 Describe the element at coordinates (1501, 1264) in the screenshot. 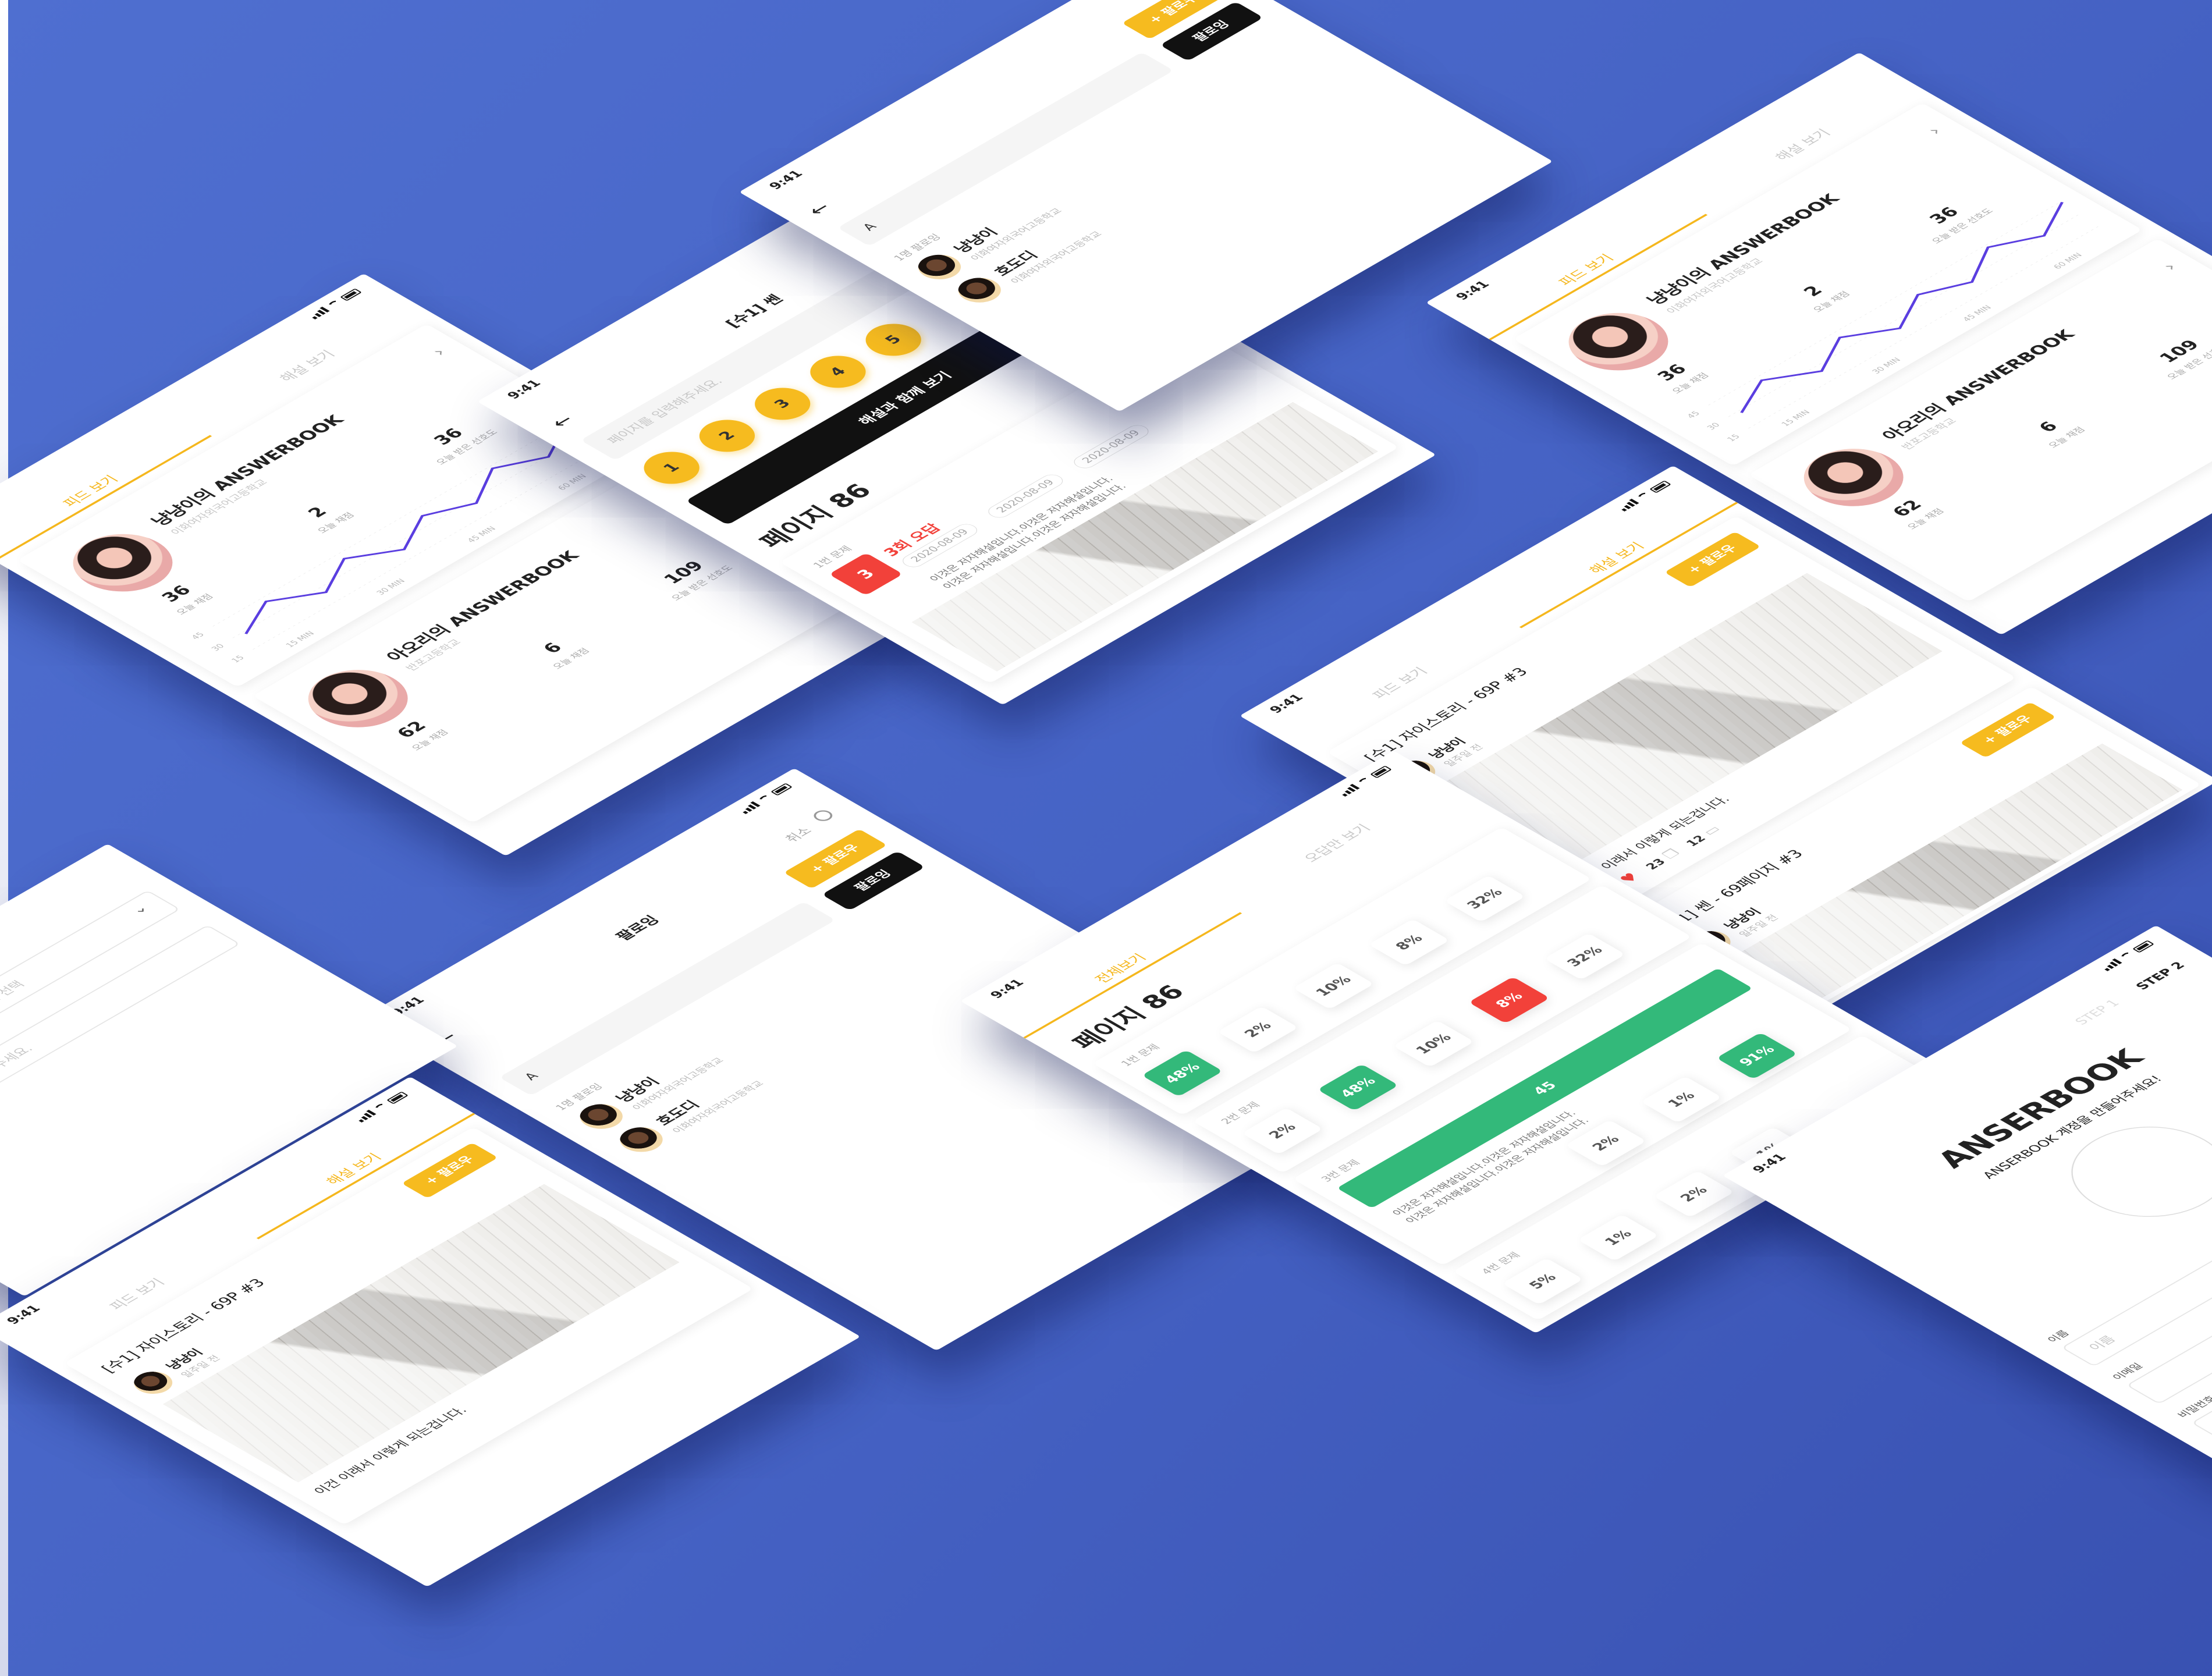

I see `question-label: 4번 문제` at that location.